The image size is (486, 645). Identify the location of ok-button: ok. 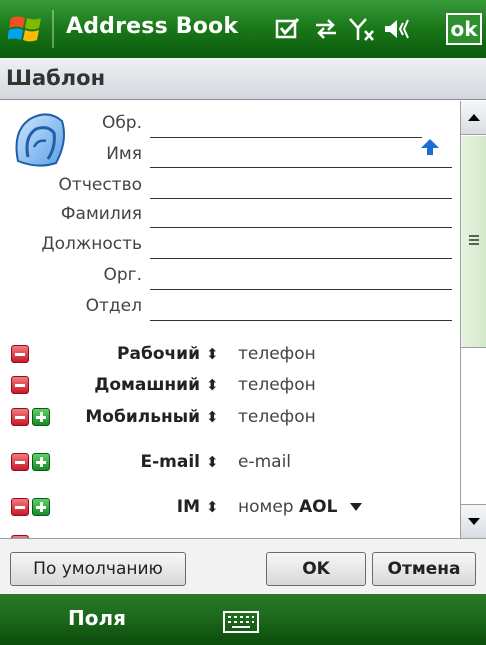
(464, 29).